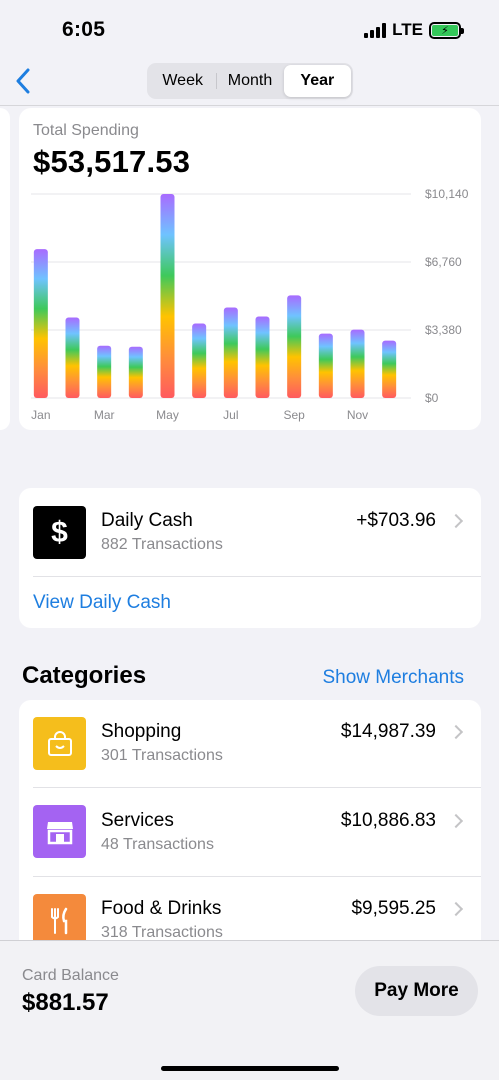  Describe the element at coordinates (84, 29) in the screenshot. I see `status-time: 6:05` at that location.